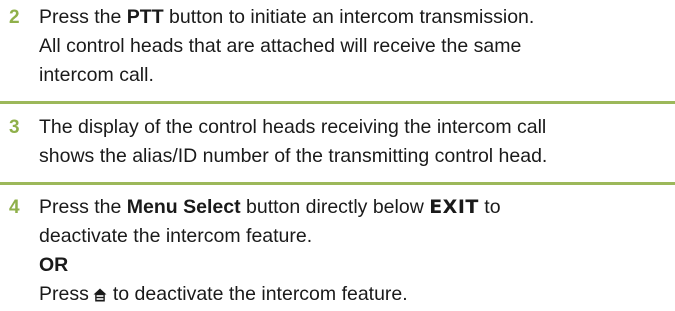  What do you see at coordinates (14, 207) in the screenshot?
I see `step-number: 4` at bounding box center [14, 207].